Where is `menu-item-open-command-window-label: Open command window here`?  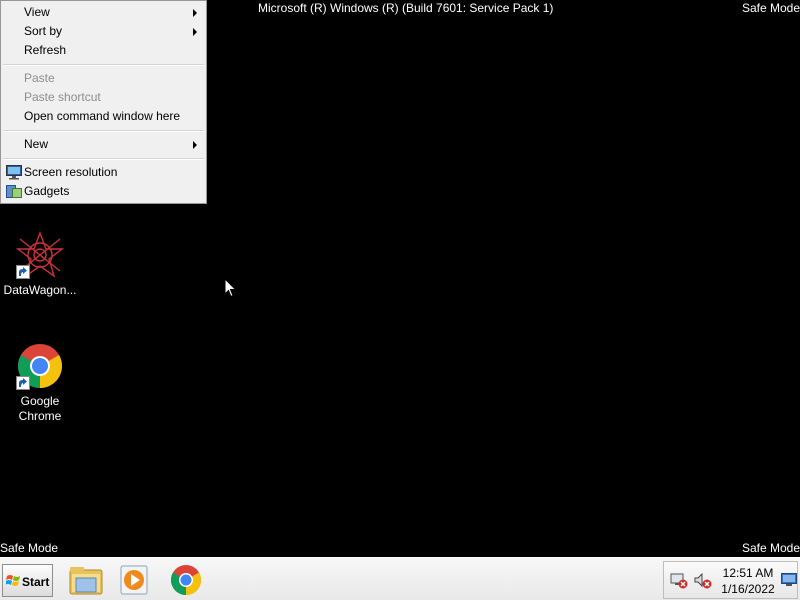
menu-item-open-command-window-label: Open command window here is located at coordinates (102, 116).